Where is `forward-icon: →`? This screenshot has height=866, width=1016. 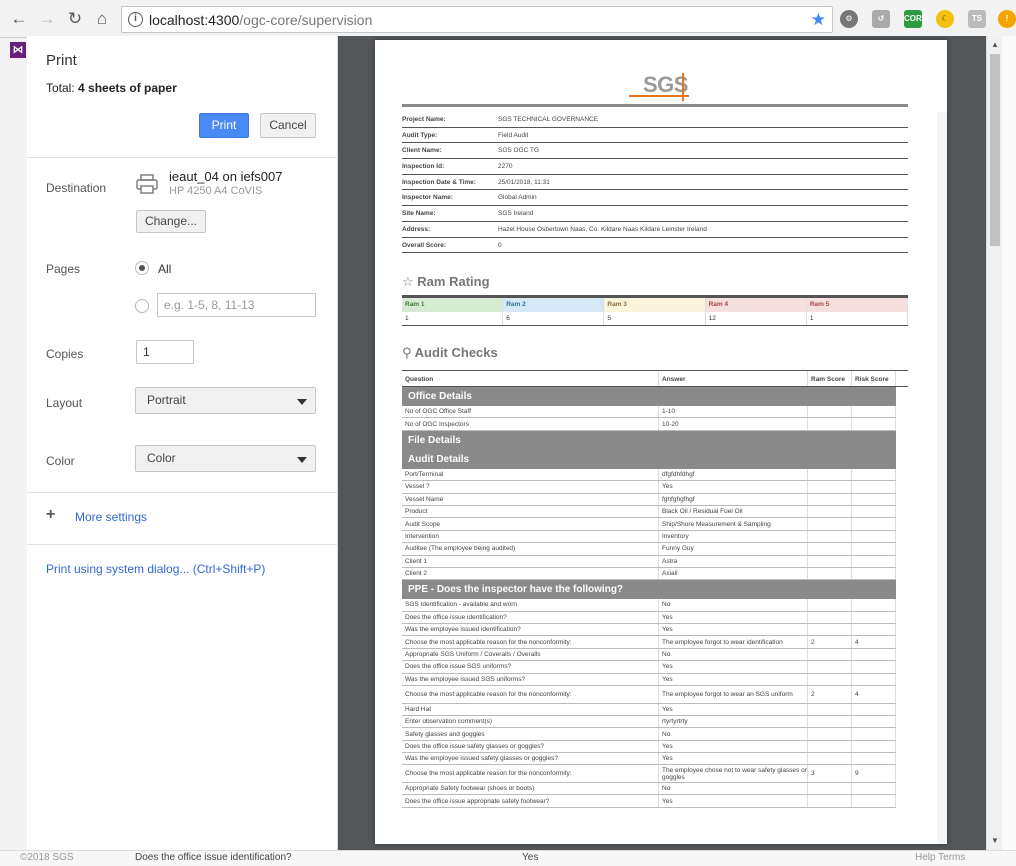 forward-icon: → is located at coordinates (47, 19).